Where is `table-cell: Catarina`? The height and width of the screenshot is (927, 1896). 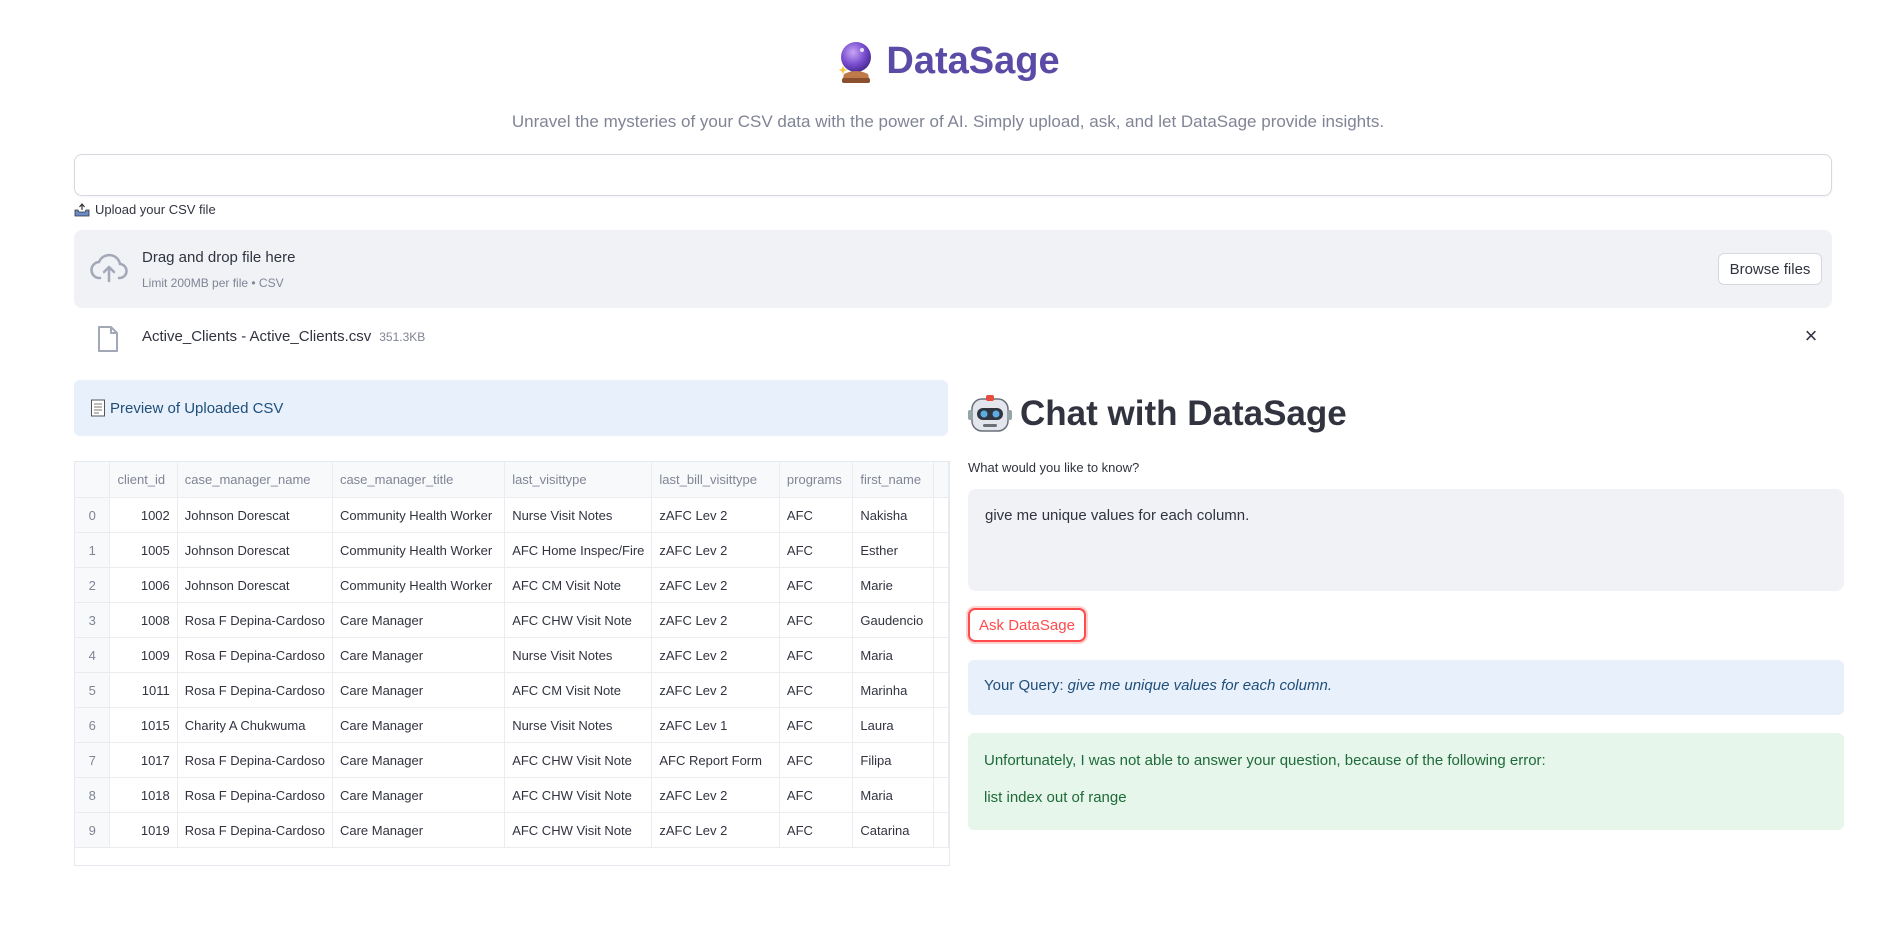
table-cell: Catarina is located at coordinates (893, 830).